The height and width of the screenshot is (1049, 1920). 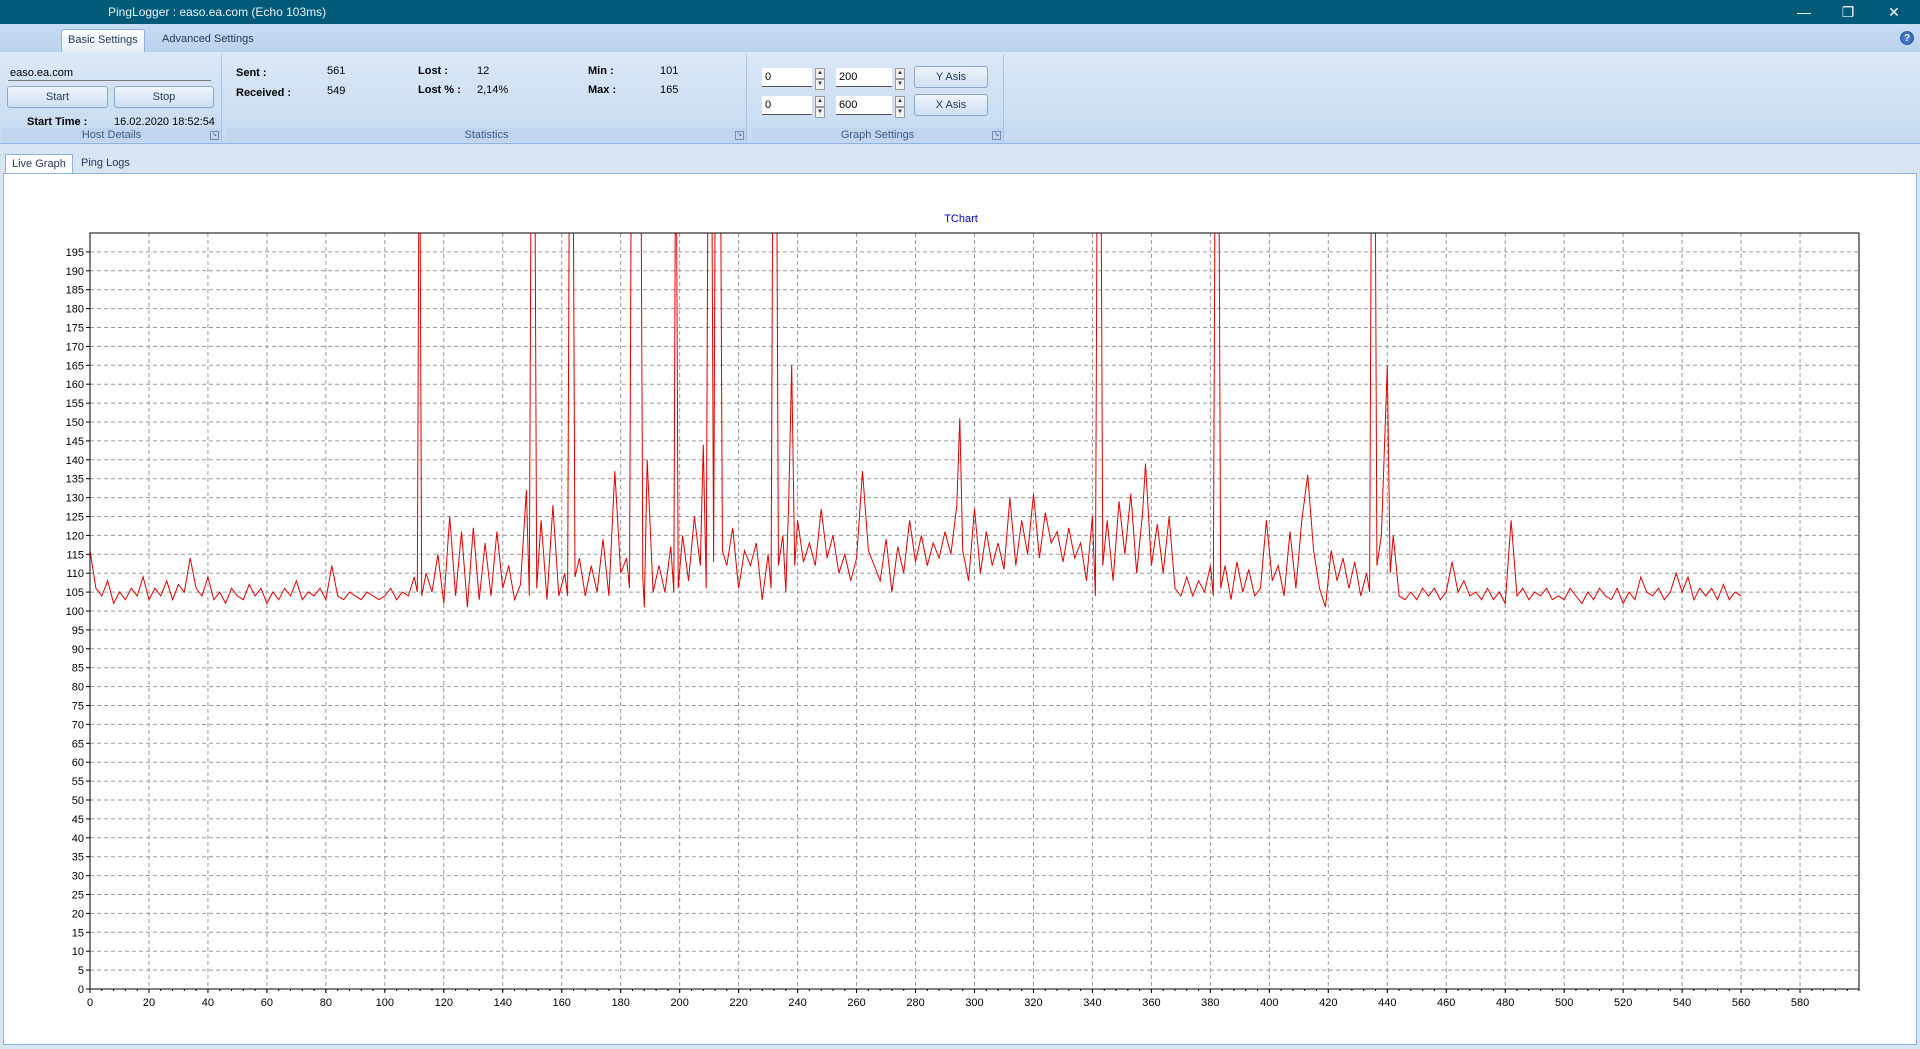 What do you see at coordinates (336, 71) in the screenshot?
I see `sent-value: 561` at bounding box center [336, 71].